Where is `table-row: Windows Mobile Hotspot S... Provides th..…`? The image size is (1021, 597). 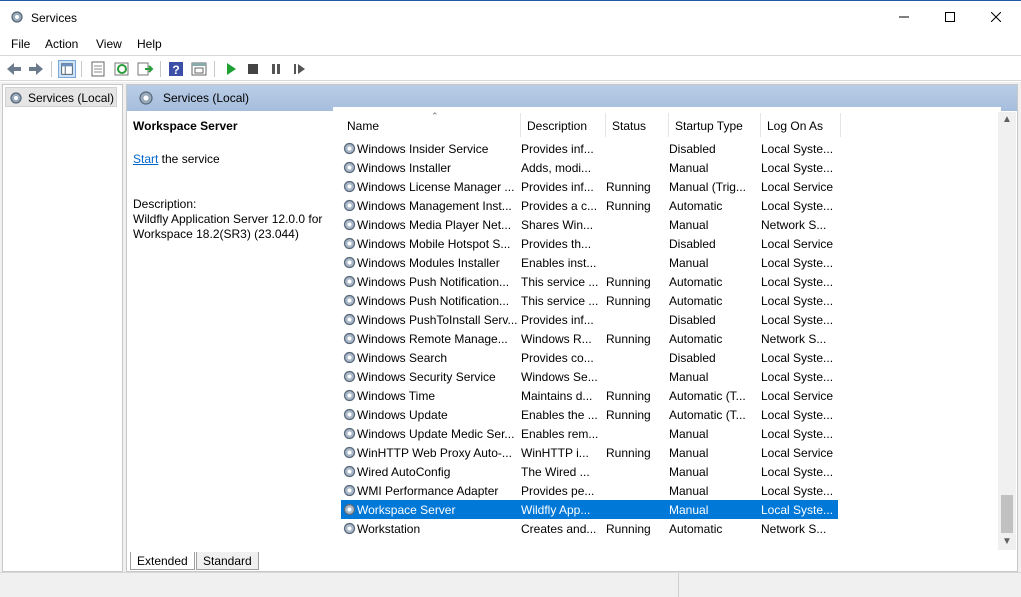 table-row: Windows Mobile Hotspot S... Provides th..… is located at coordinates (589, 243).